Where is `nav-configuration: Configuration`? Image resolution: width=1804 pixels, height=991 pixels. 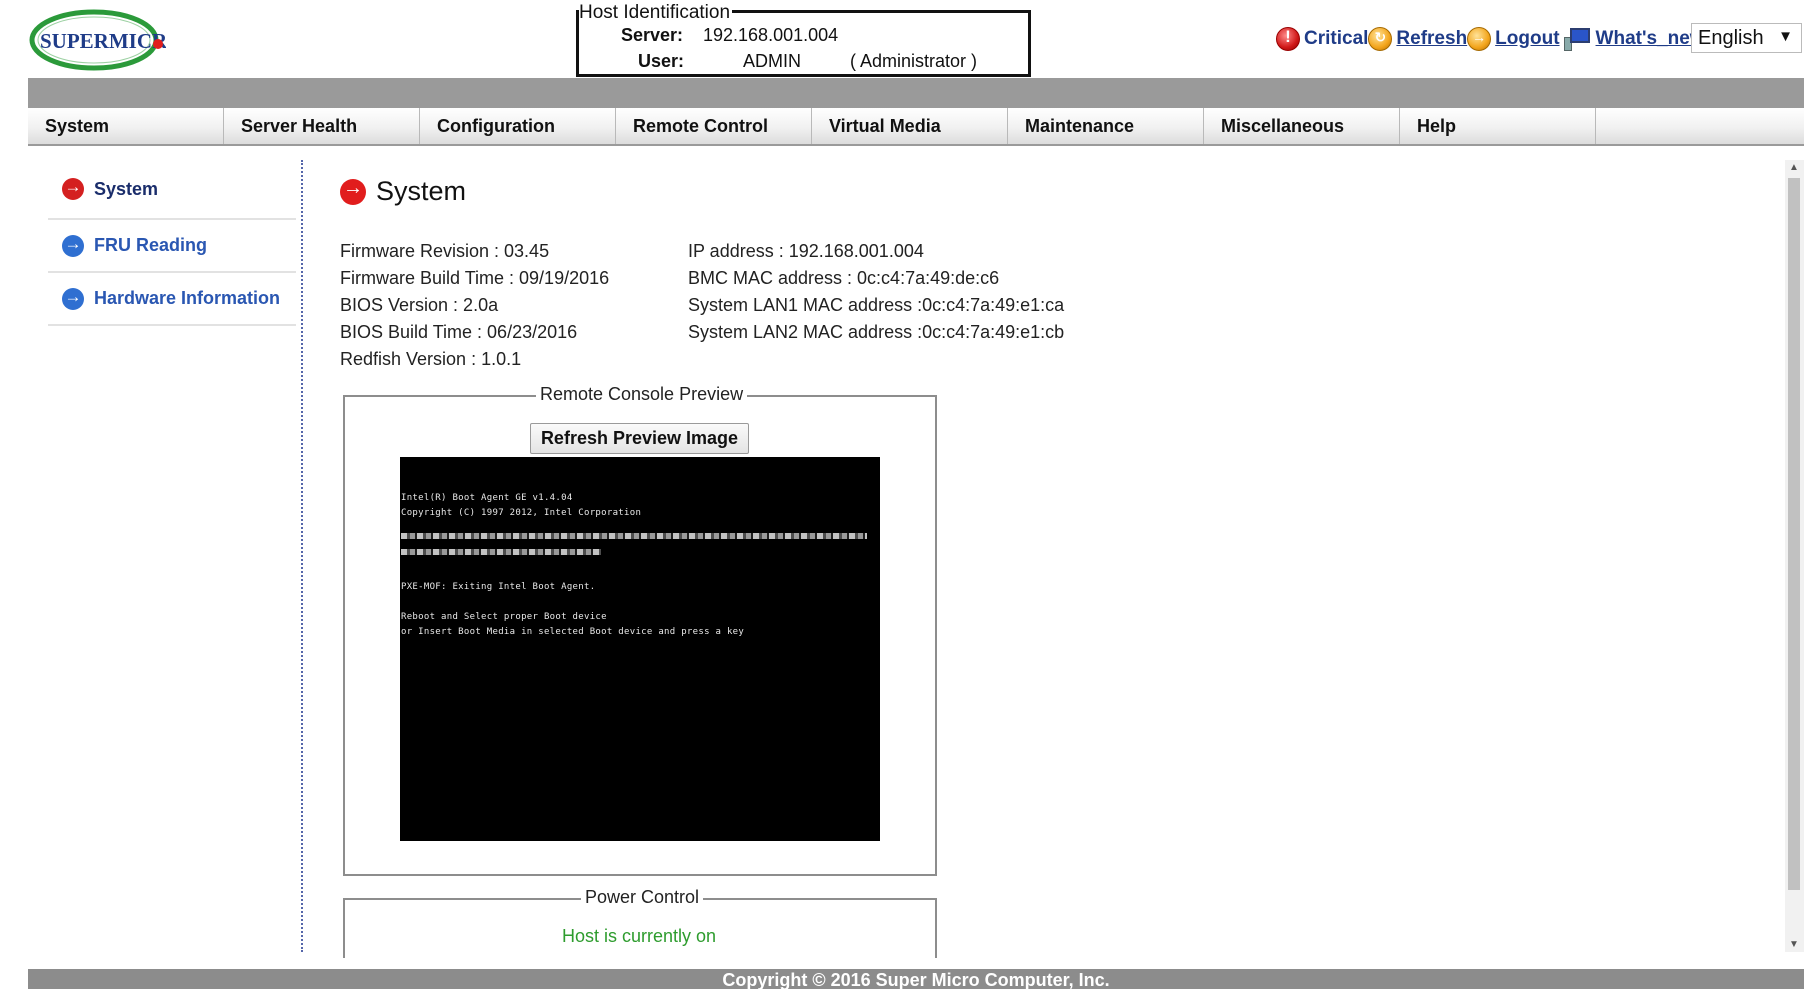 nav-configuration: Configuration is located at coordinates (518, 126).